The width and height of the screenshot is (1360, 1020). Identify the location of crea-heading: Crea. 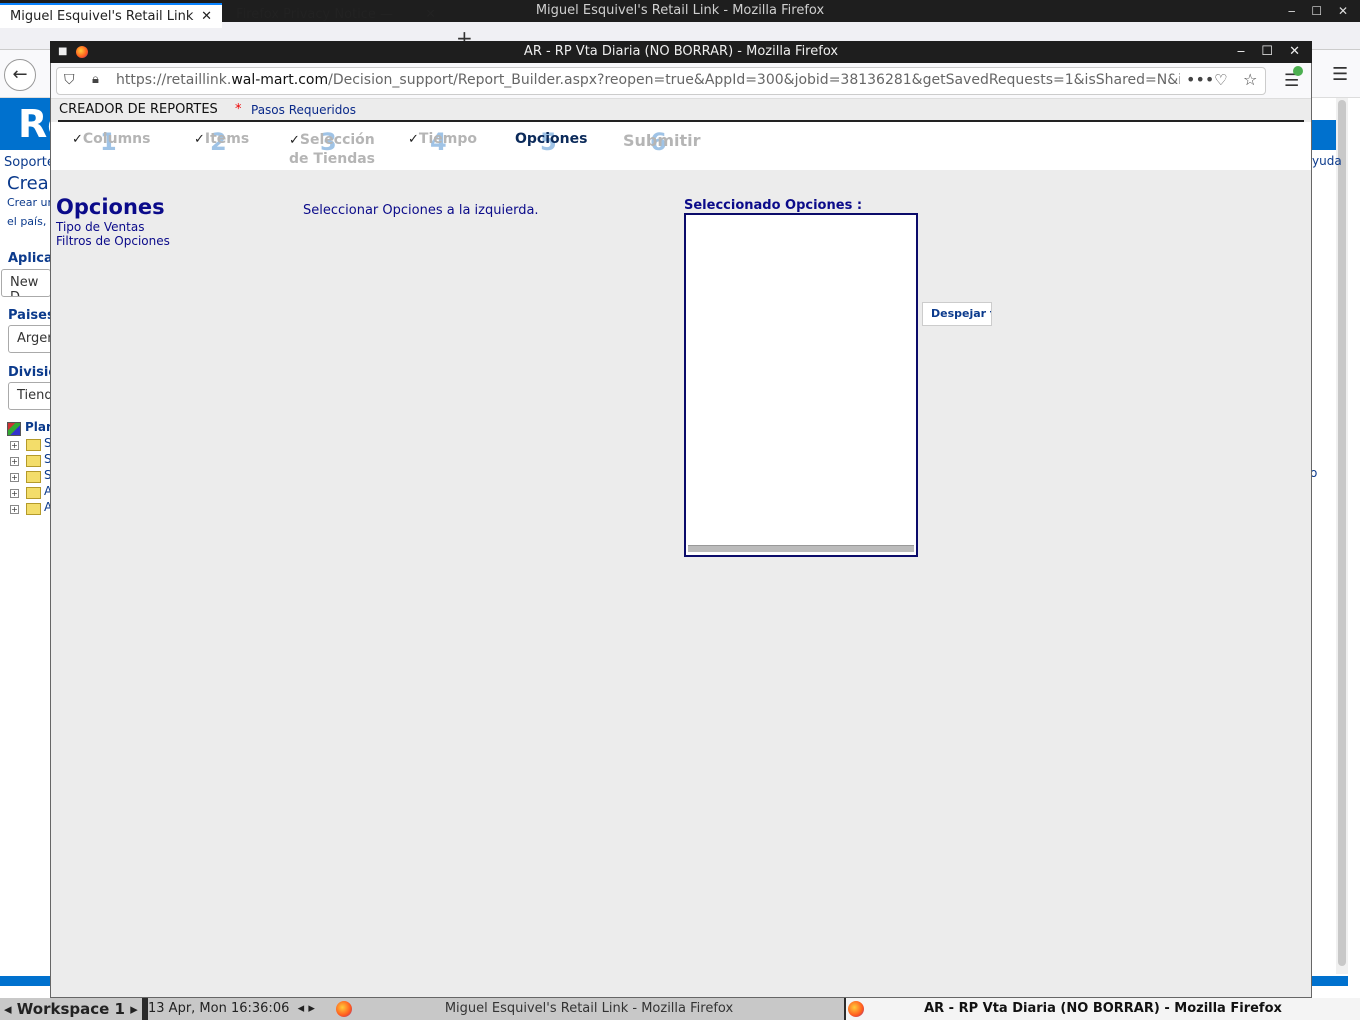
(28, 183).